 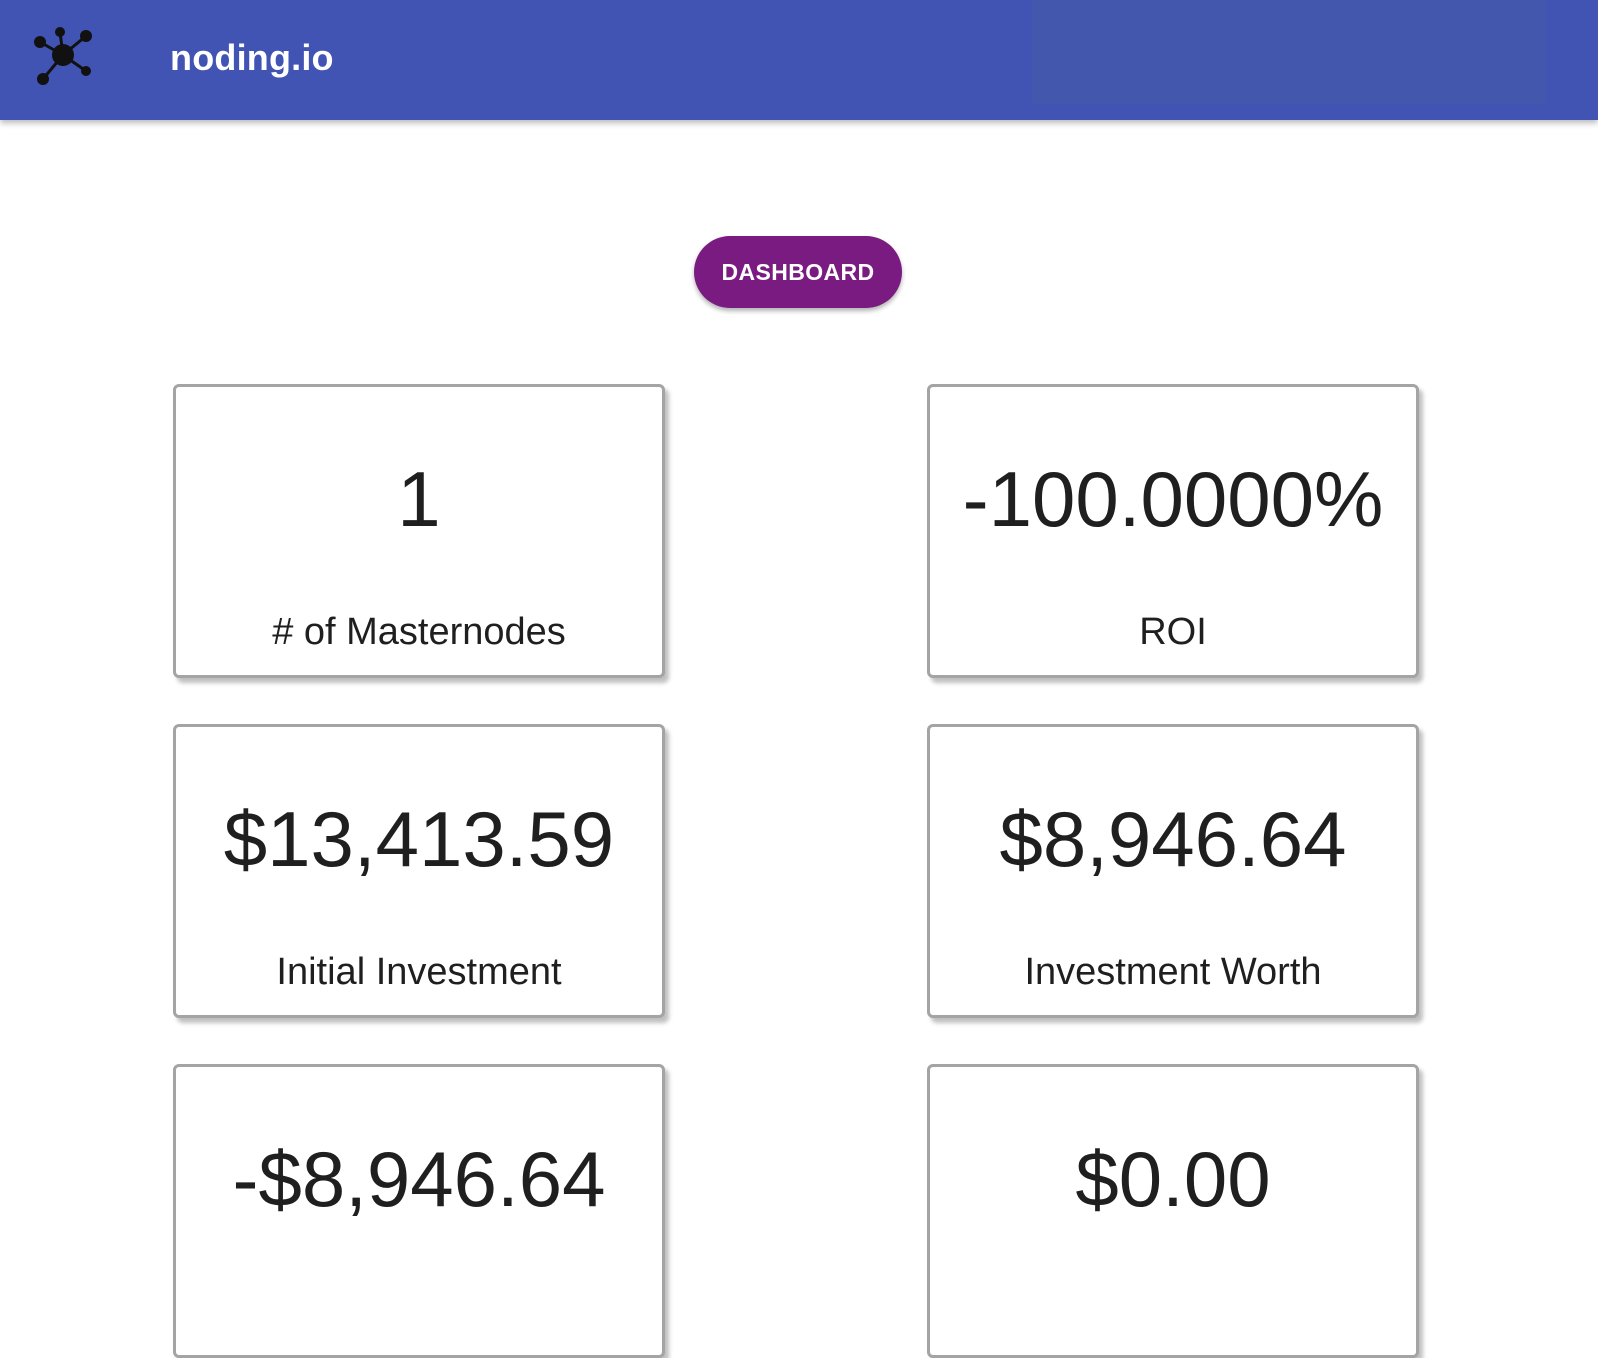 What do you see at coordinates (419, 972) in the screenshot?
I see `stat-label: Initial Investment` at bounding box center [419, 972].